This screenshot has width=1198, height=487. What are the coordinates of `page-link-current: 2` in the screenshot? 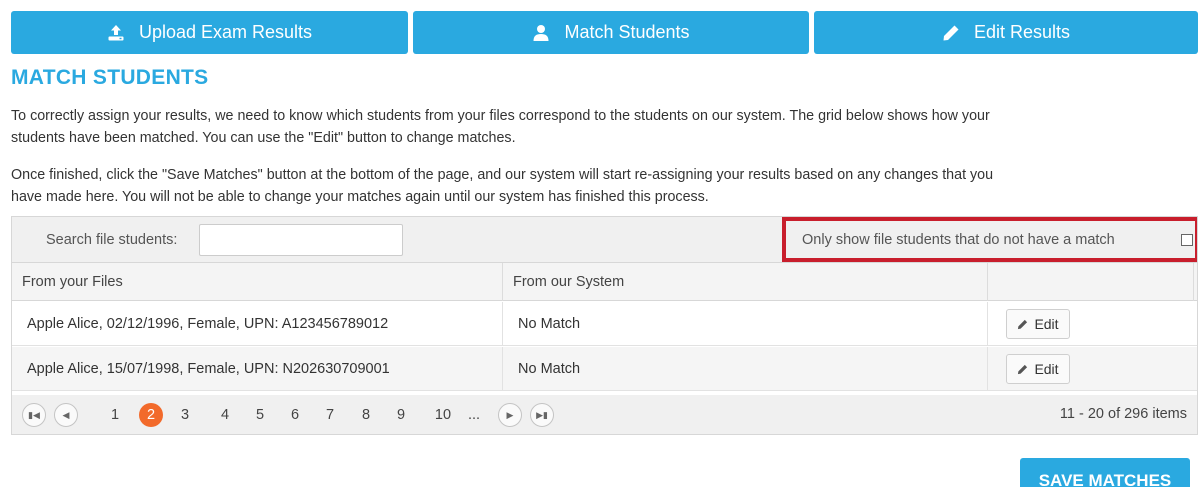 It's located at (151, 415).